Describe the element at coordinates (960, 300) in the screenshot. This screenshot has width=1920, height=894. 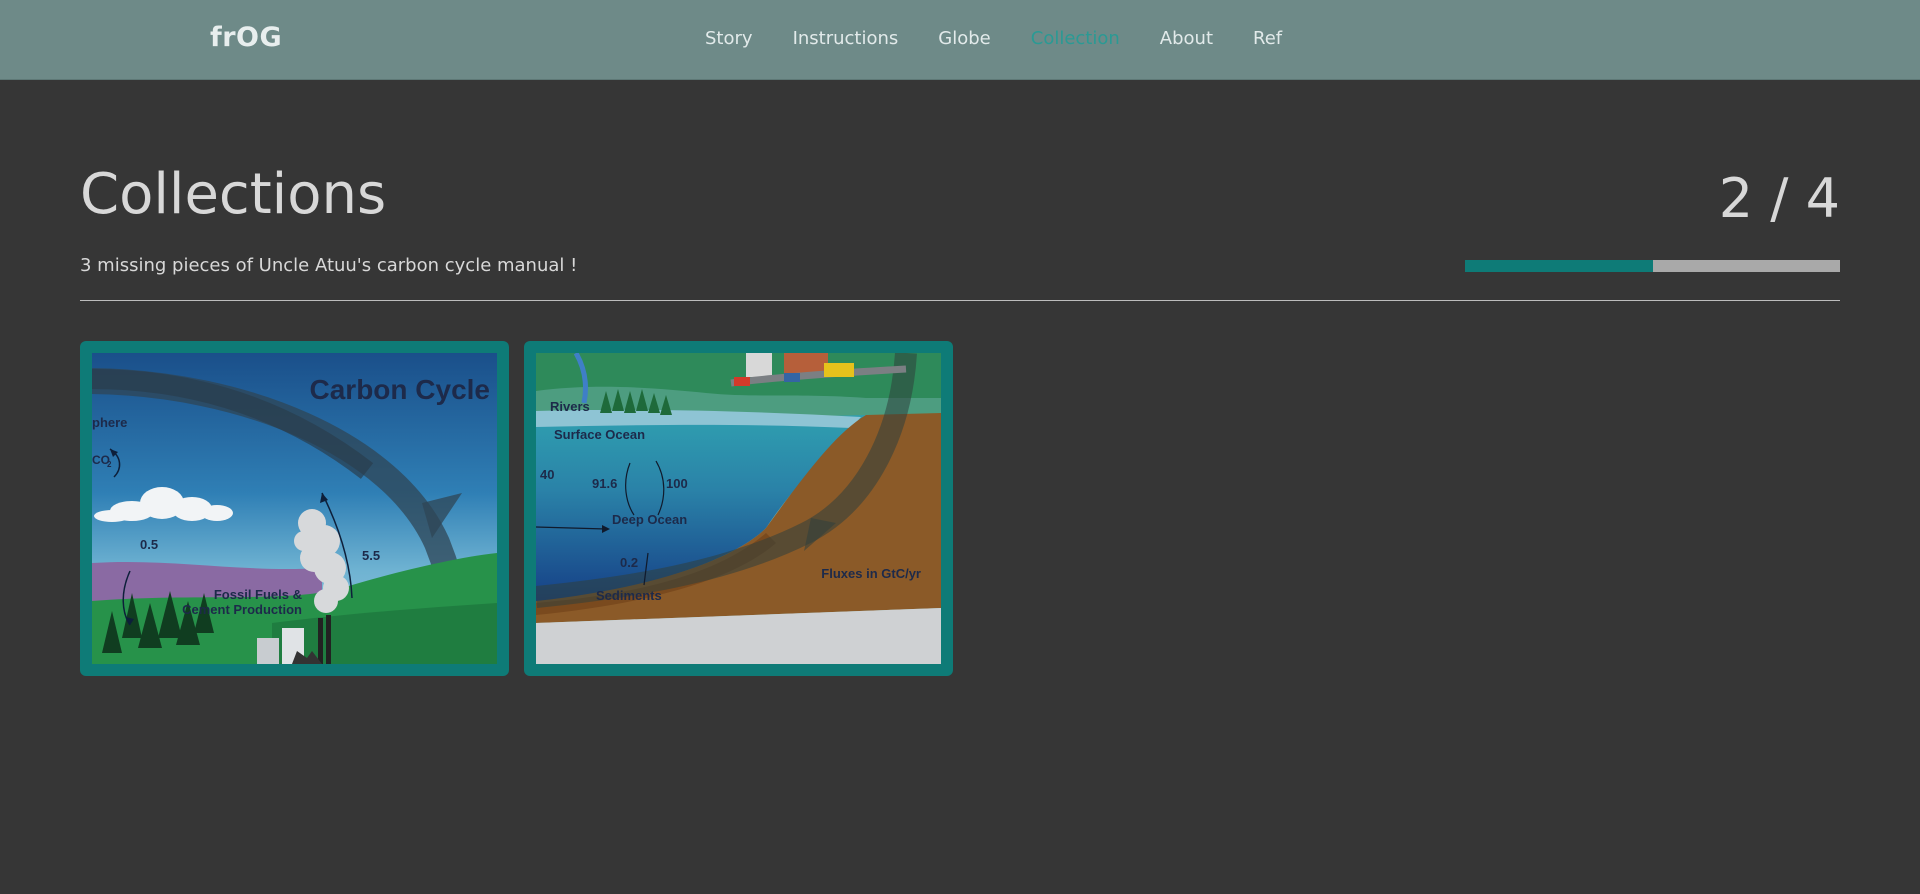
I see `divider` at that location.